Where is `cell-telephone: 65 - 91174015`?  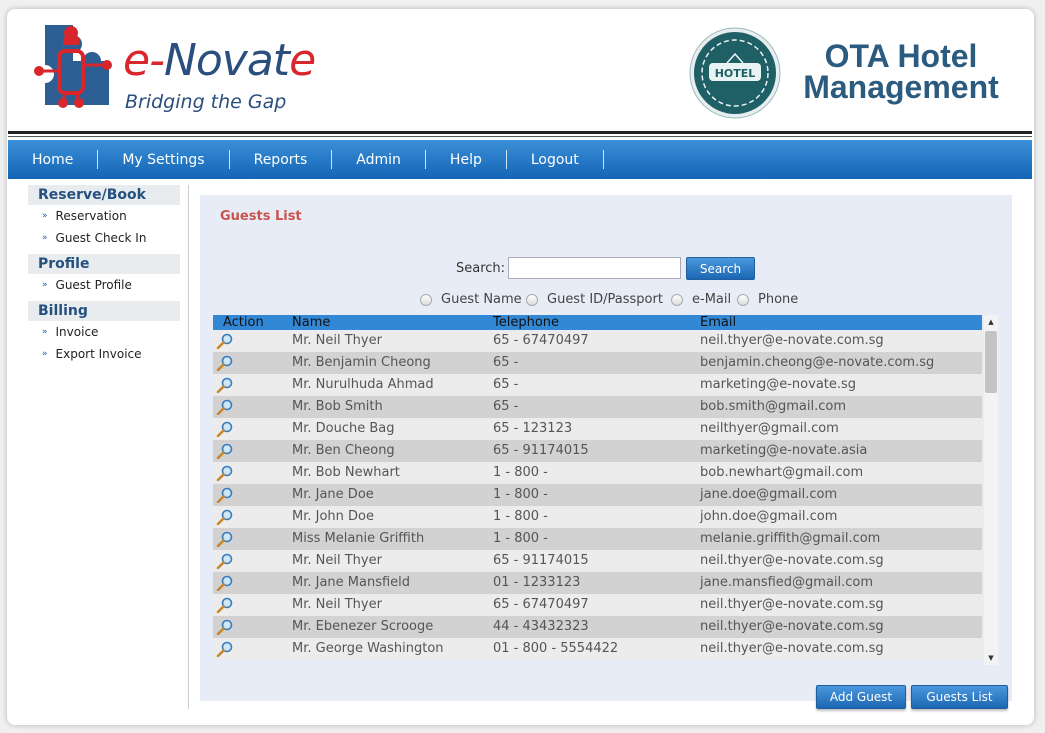 cell-telephone: 65 - 91174015 is located at coordinates (541, 560).